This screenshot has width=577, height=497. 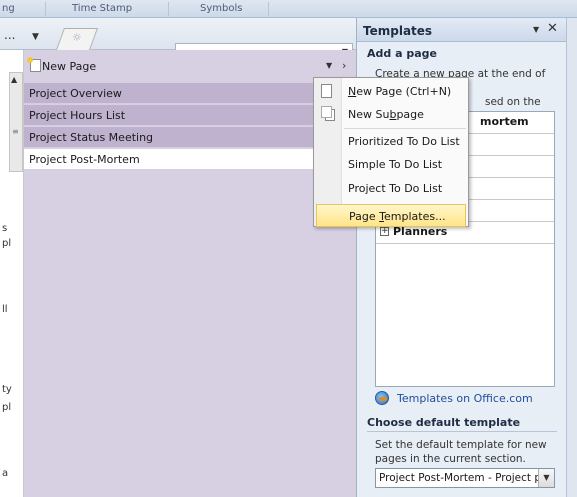 I want to click on menu-item-simple-todo: Simple To Do List, so click(x=391, y=164).